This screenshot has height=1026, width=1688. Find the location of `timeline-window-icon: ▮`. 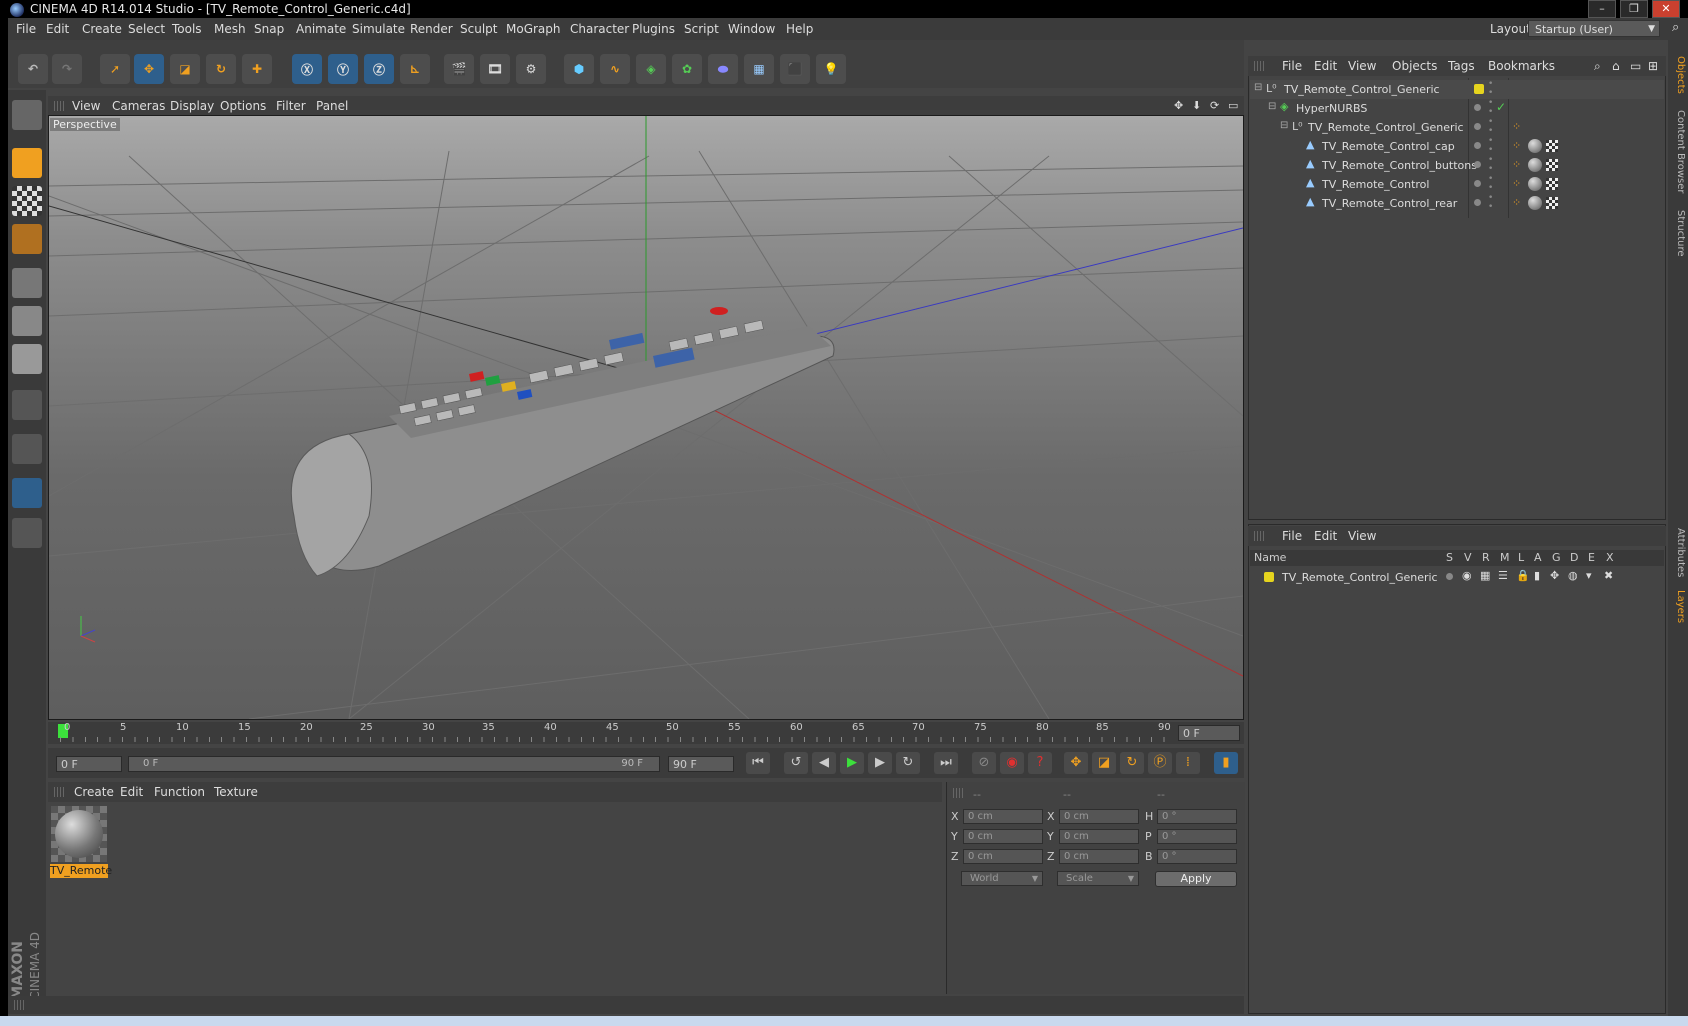

timeline-window-icon: ▮ is located at coordinates (1226, 763).